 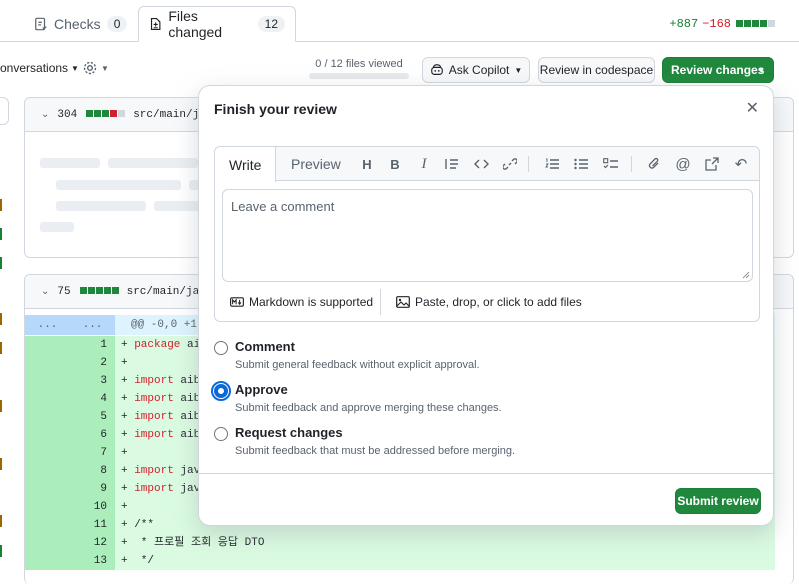 I want to click on line-number: 11, so click(x=70, y=525).